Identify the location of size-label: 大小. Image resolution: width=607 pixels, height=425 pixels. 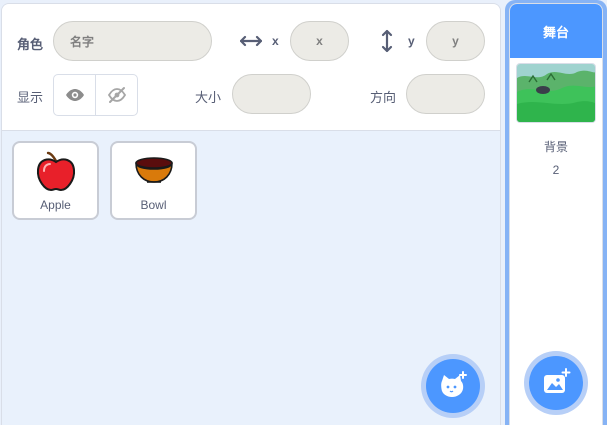
(208, 97).